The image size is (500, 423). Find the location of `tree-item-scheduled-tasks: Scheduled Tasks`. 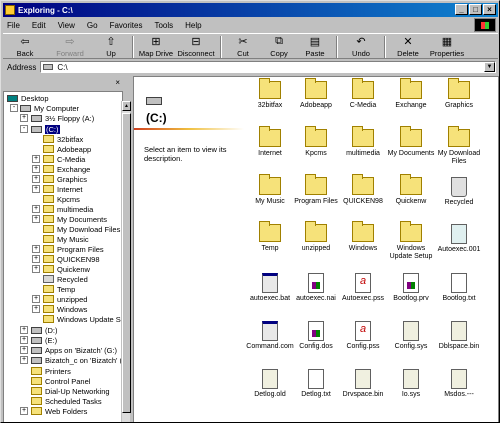

tree-item-scheduled-tasks: Scheduled Tasks is located at coordinates (66, 401).